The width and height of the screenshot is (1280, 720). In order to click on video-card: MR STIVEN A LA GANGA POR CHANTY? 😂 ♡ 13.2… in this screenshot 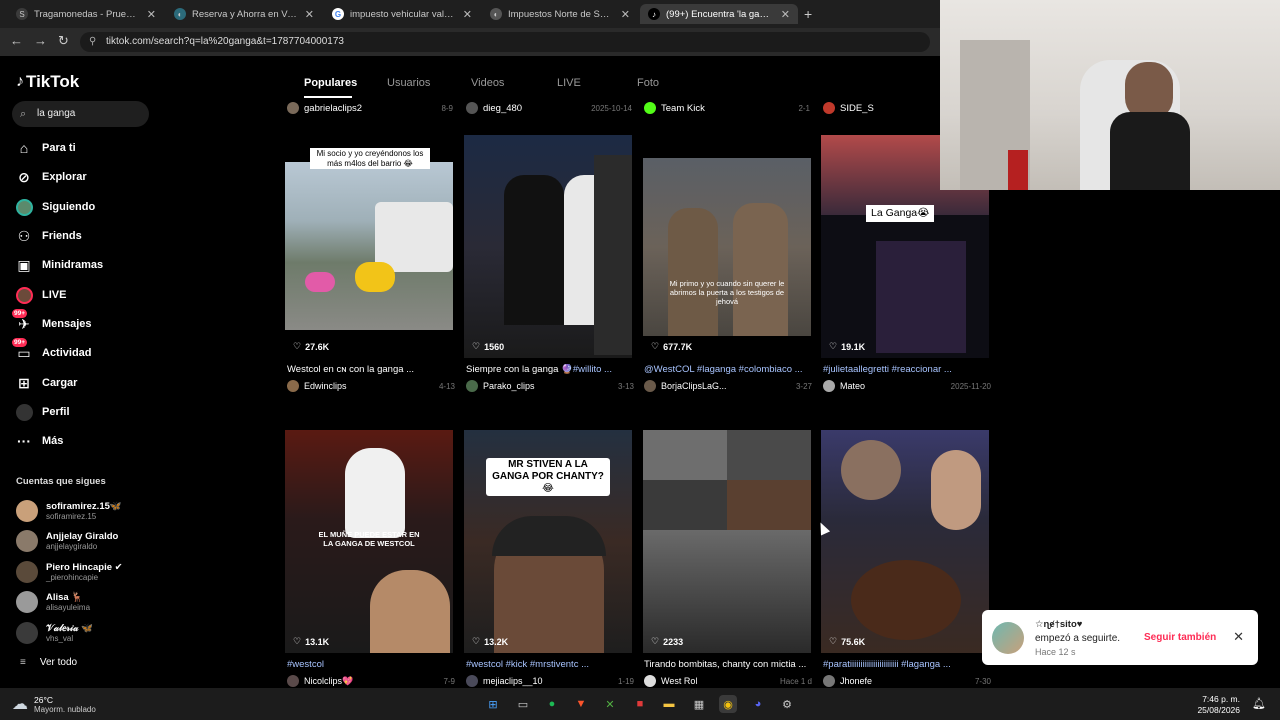, I will do `click(548, 541)`.